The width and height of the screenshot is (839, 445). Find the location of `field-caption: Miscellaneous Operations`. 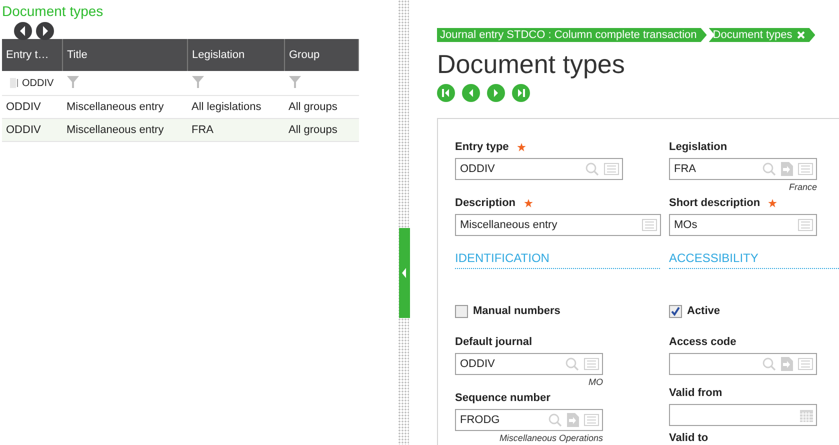

field-caption: Miscellaneous Operations is located at coordinates (550, 438).